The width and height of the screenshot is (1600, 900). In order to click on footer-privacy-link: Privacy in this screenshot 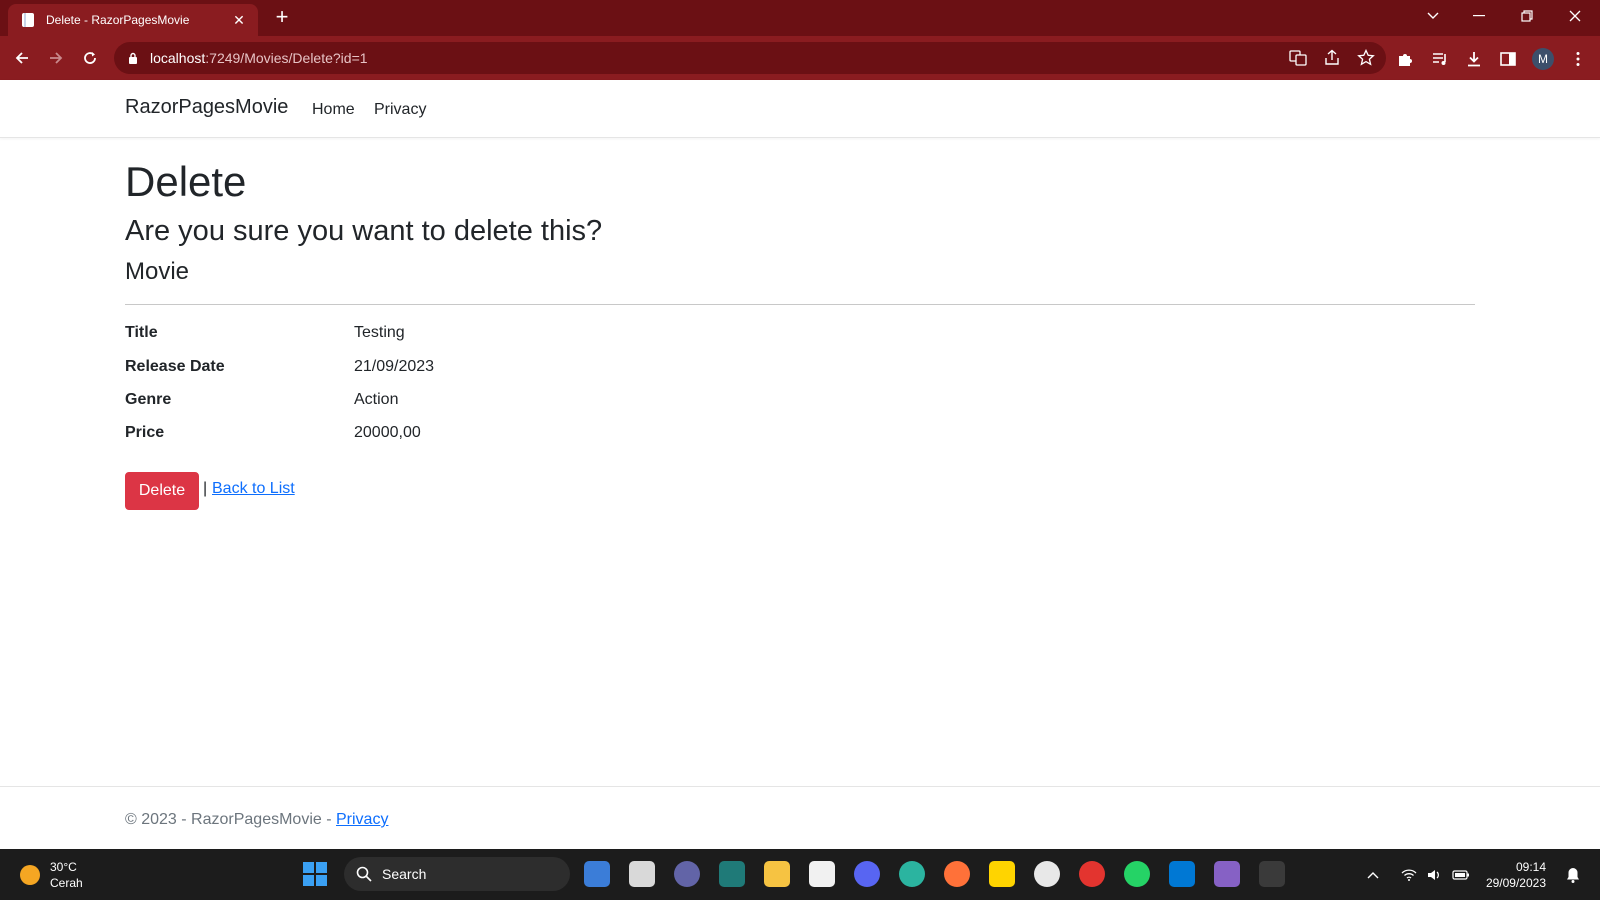, I will do `click(362, 819)`.